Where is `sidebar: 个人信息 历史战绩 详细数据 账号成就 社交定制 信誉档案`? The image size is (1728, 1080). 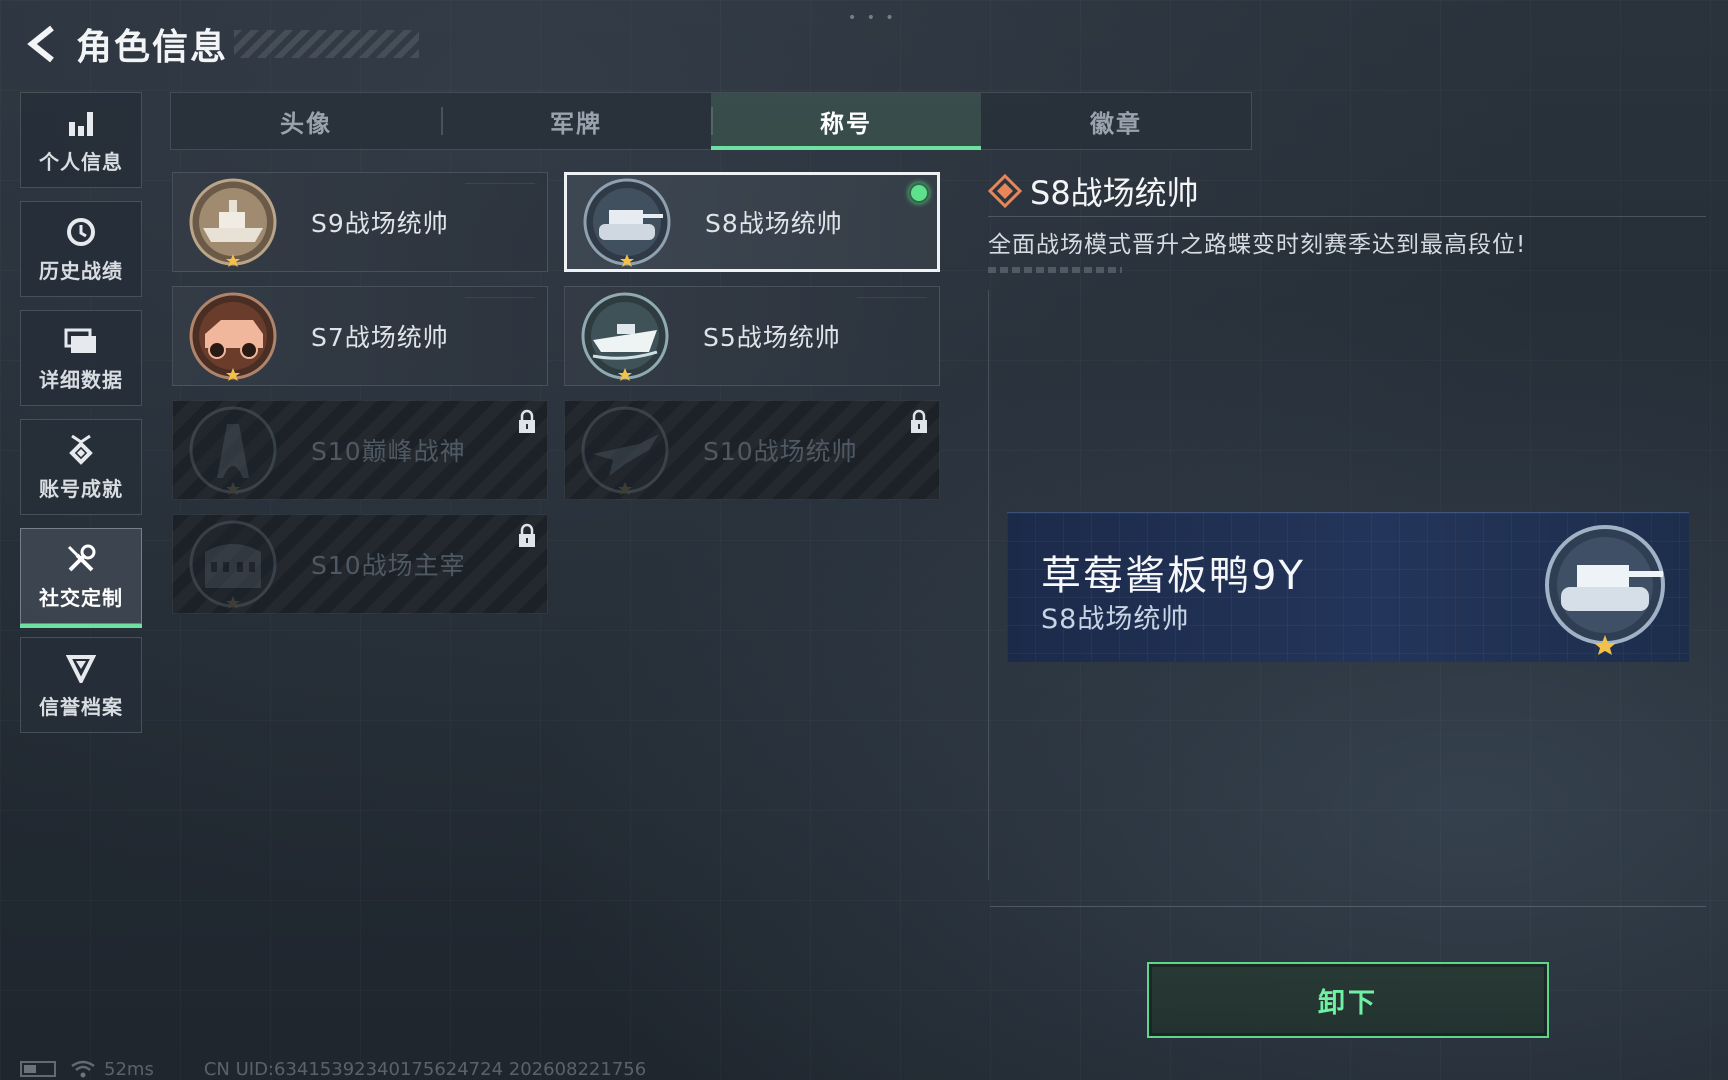
sidebar: 个人信息 历史战绩 详细数据 账号成就 社交定制 信誉档案 is located at coordinates (82, 419).